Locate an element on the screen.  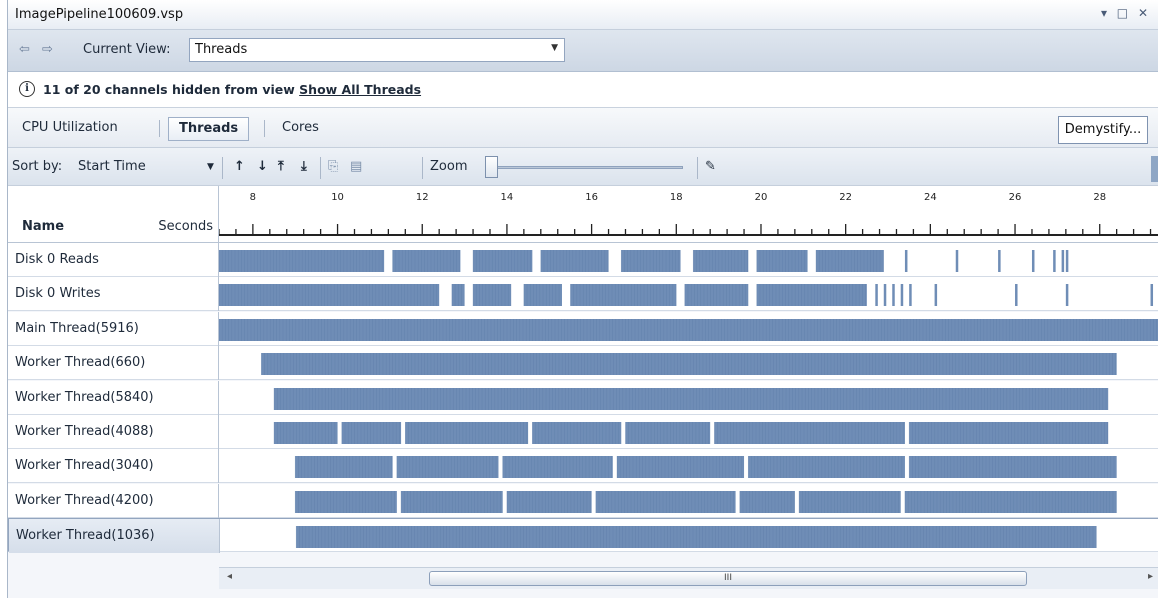
threads-toolbar: Sort by: Start Time ▼ ↑ ↓ ⤒ ⤓ ⎘ ▤ Zoom ✎ is located at coordinates (583, 167).